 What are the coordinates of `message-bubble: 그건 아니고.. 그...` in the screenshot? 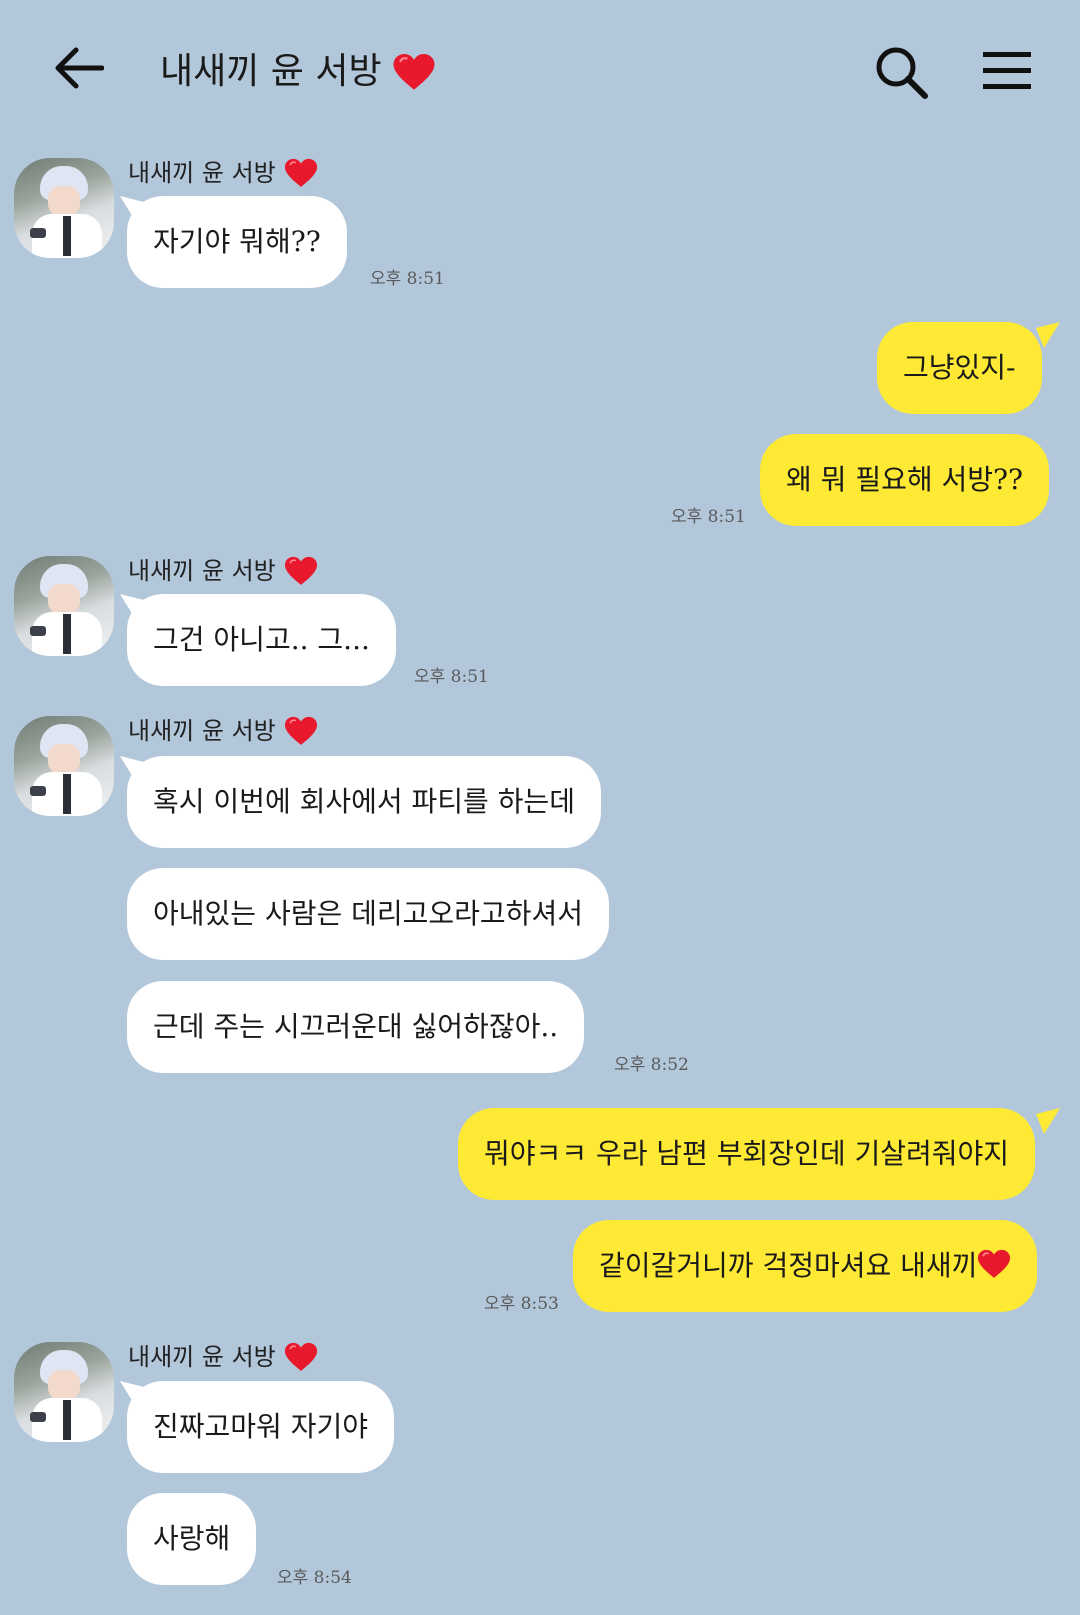 It's located at (261, 640).